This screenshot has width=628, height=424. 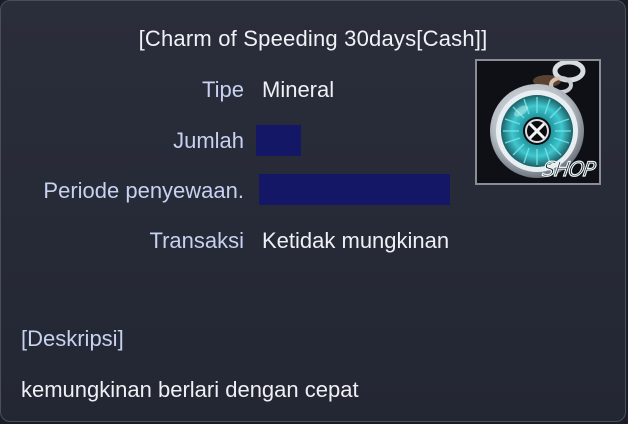 I want to click on description-heading: [Deskripsi], so click(x=72, y=338).